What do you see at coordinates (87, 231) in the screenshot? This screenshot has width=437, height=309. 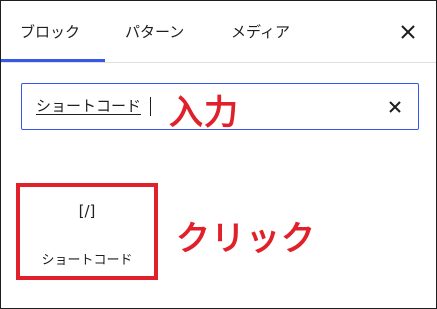 I see `block-result-shortcode: [/] ショートコード` at bounding box center [87, 231].